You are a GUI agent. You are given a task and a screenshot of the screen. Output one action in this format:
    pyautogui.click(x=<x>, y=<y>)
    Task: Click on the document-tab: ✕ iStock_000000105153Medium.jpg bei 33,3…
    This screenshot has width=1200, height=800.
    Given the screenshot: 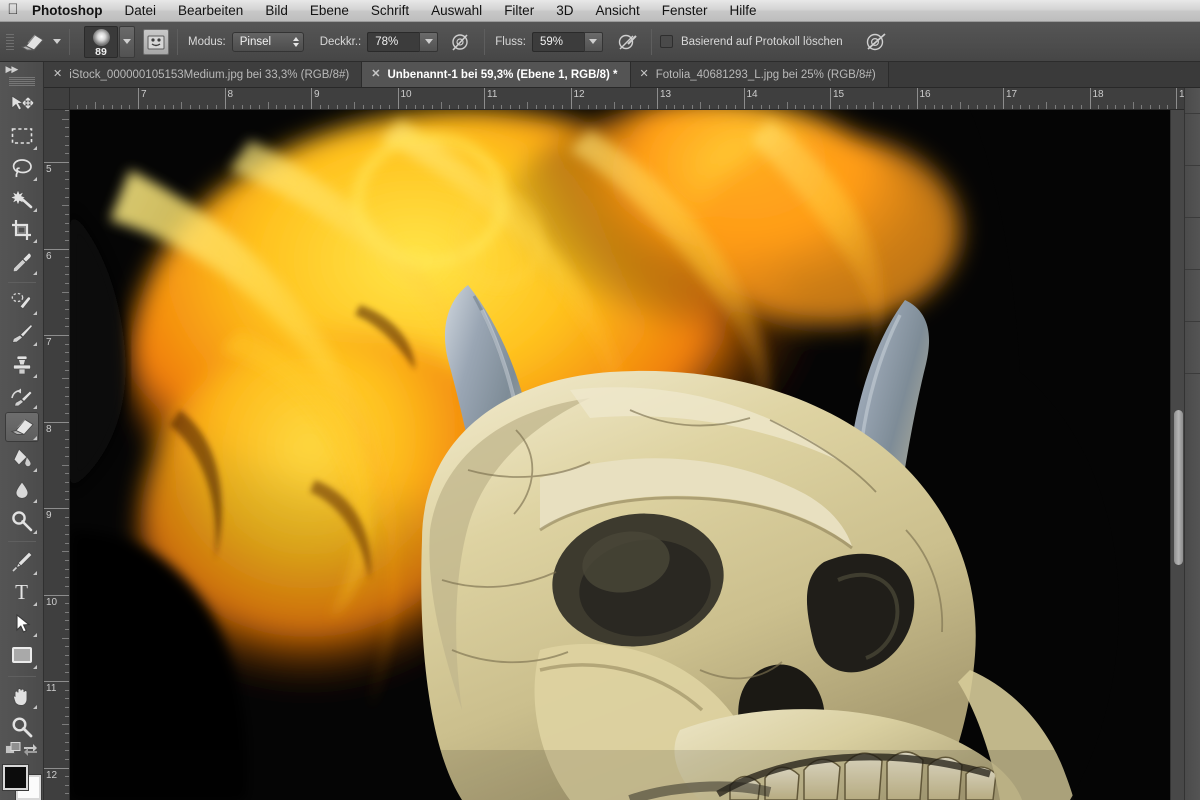 What is the action you would take?
    pyautogui.click(x=203, y=74)
    